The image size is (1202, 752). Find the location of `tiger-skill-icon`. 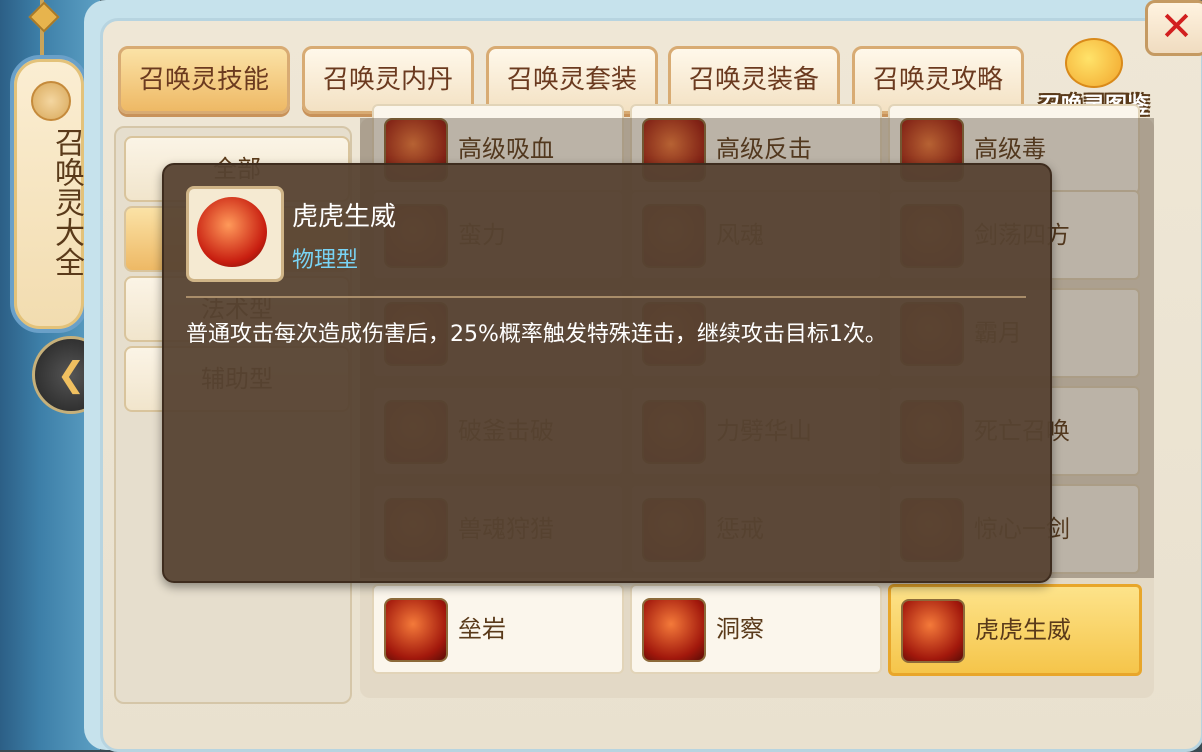

tiger-skill-icon is located at coordinates (232, 232).